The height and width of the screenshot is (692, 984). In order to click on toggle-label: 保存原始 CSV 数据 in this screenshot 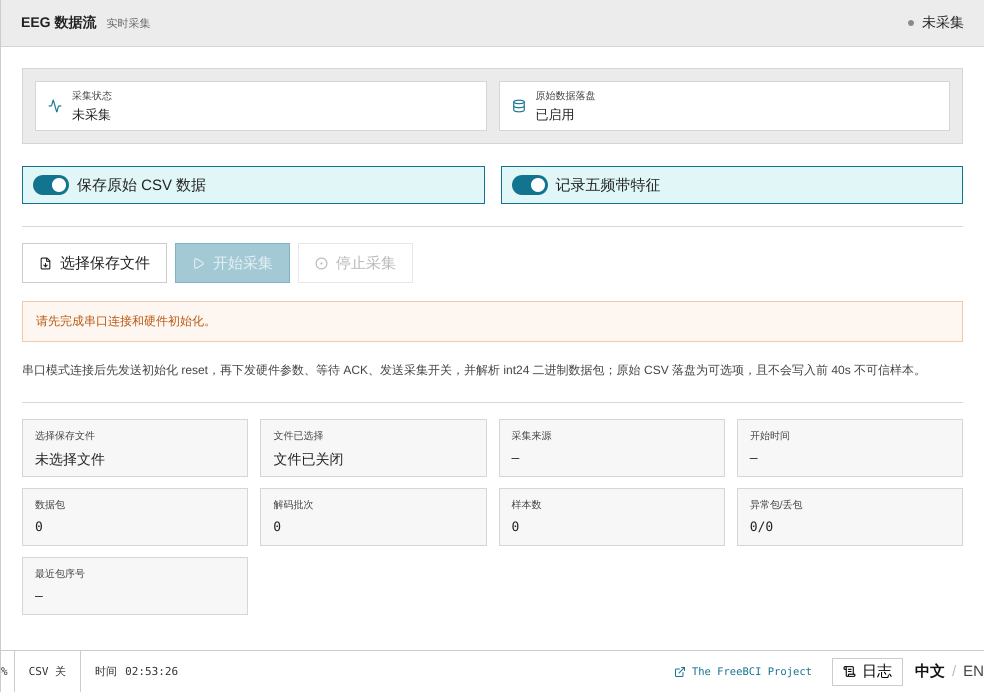, I will do `click(141, 185)`.